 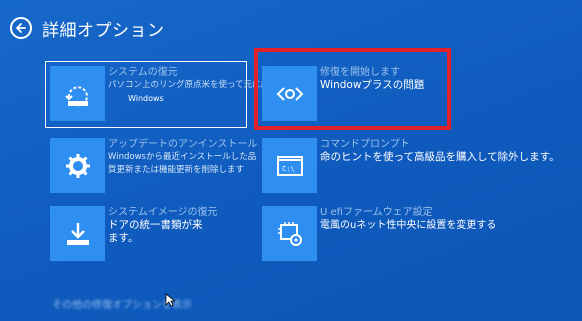 I want to click on gear-icon, so click(x=77, y=165).